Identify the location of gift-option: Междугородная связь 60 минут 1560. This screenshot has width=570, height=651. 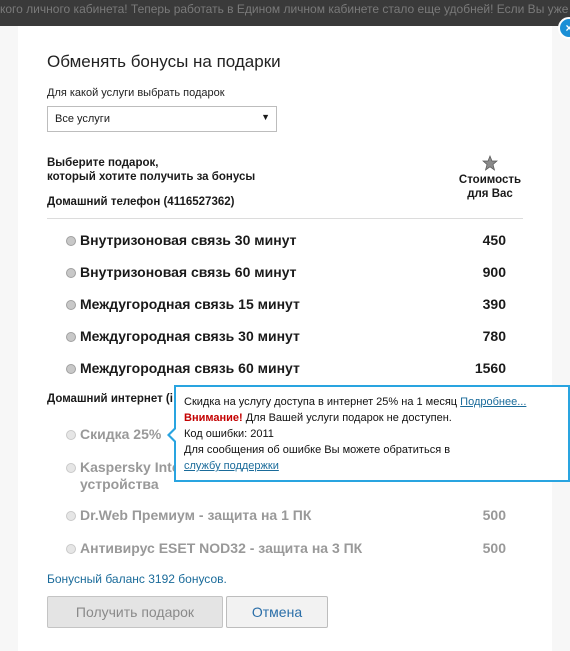
(286, 370).